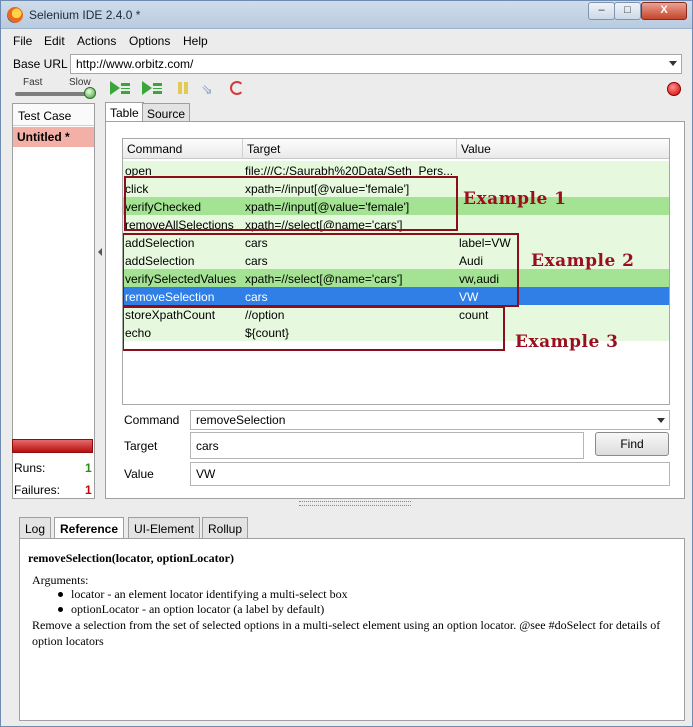  What do you see at coordinates (124, 112) in the screenshot?
I see `tab-table: Table` at bounding box center [124, 112].